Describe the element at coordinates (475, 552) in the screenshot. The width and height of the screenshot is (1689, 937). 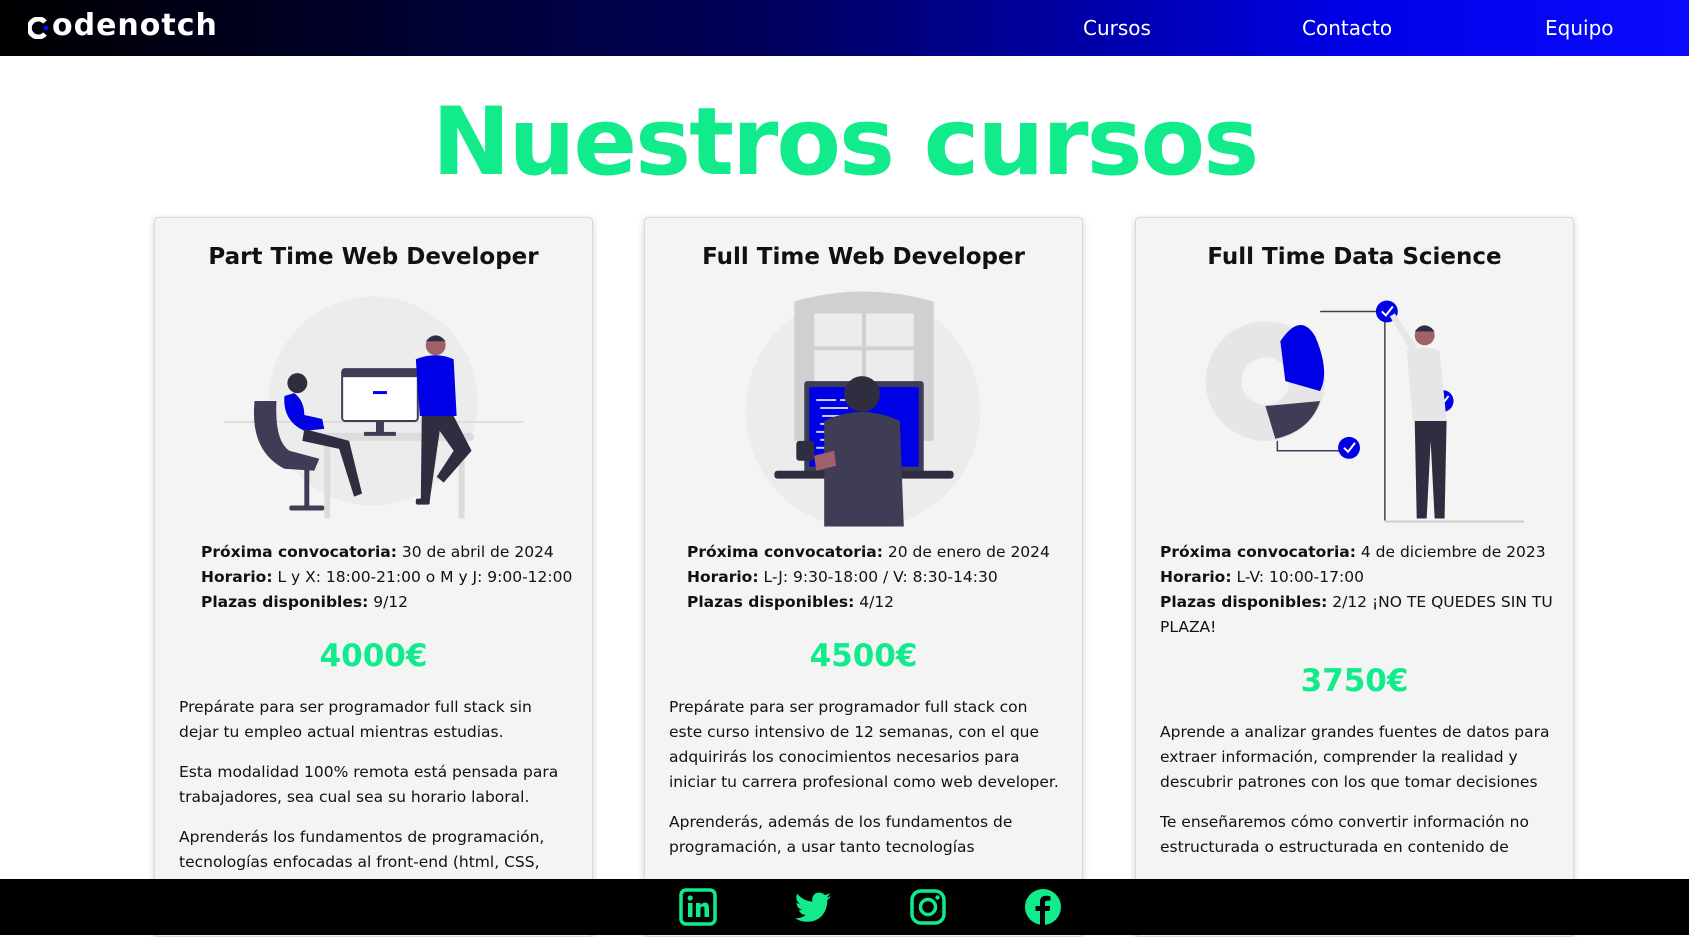
I see `next-date-value: 30 de abril de 2024` at that location.